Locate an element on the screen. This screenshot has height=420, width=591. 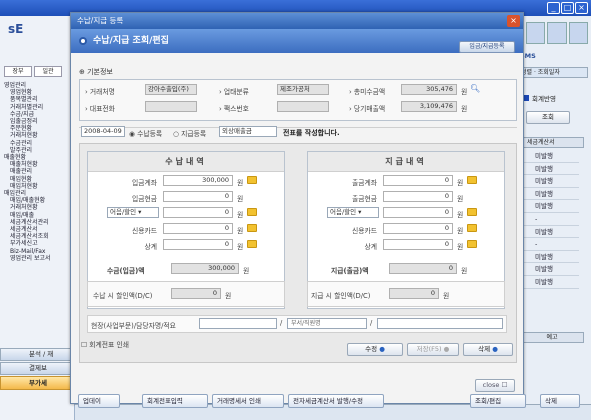
save-button: 저장(F5) ● is located at coordinates (433, 349).